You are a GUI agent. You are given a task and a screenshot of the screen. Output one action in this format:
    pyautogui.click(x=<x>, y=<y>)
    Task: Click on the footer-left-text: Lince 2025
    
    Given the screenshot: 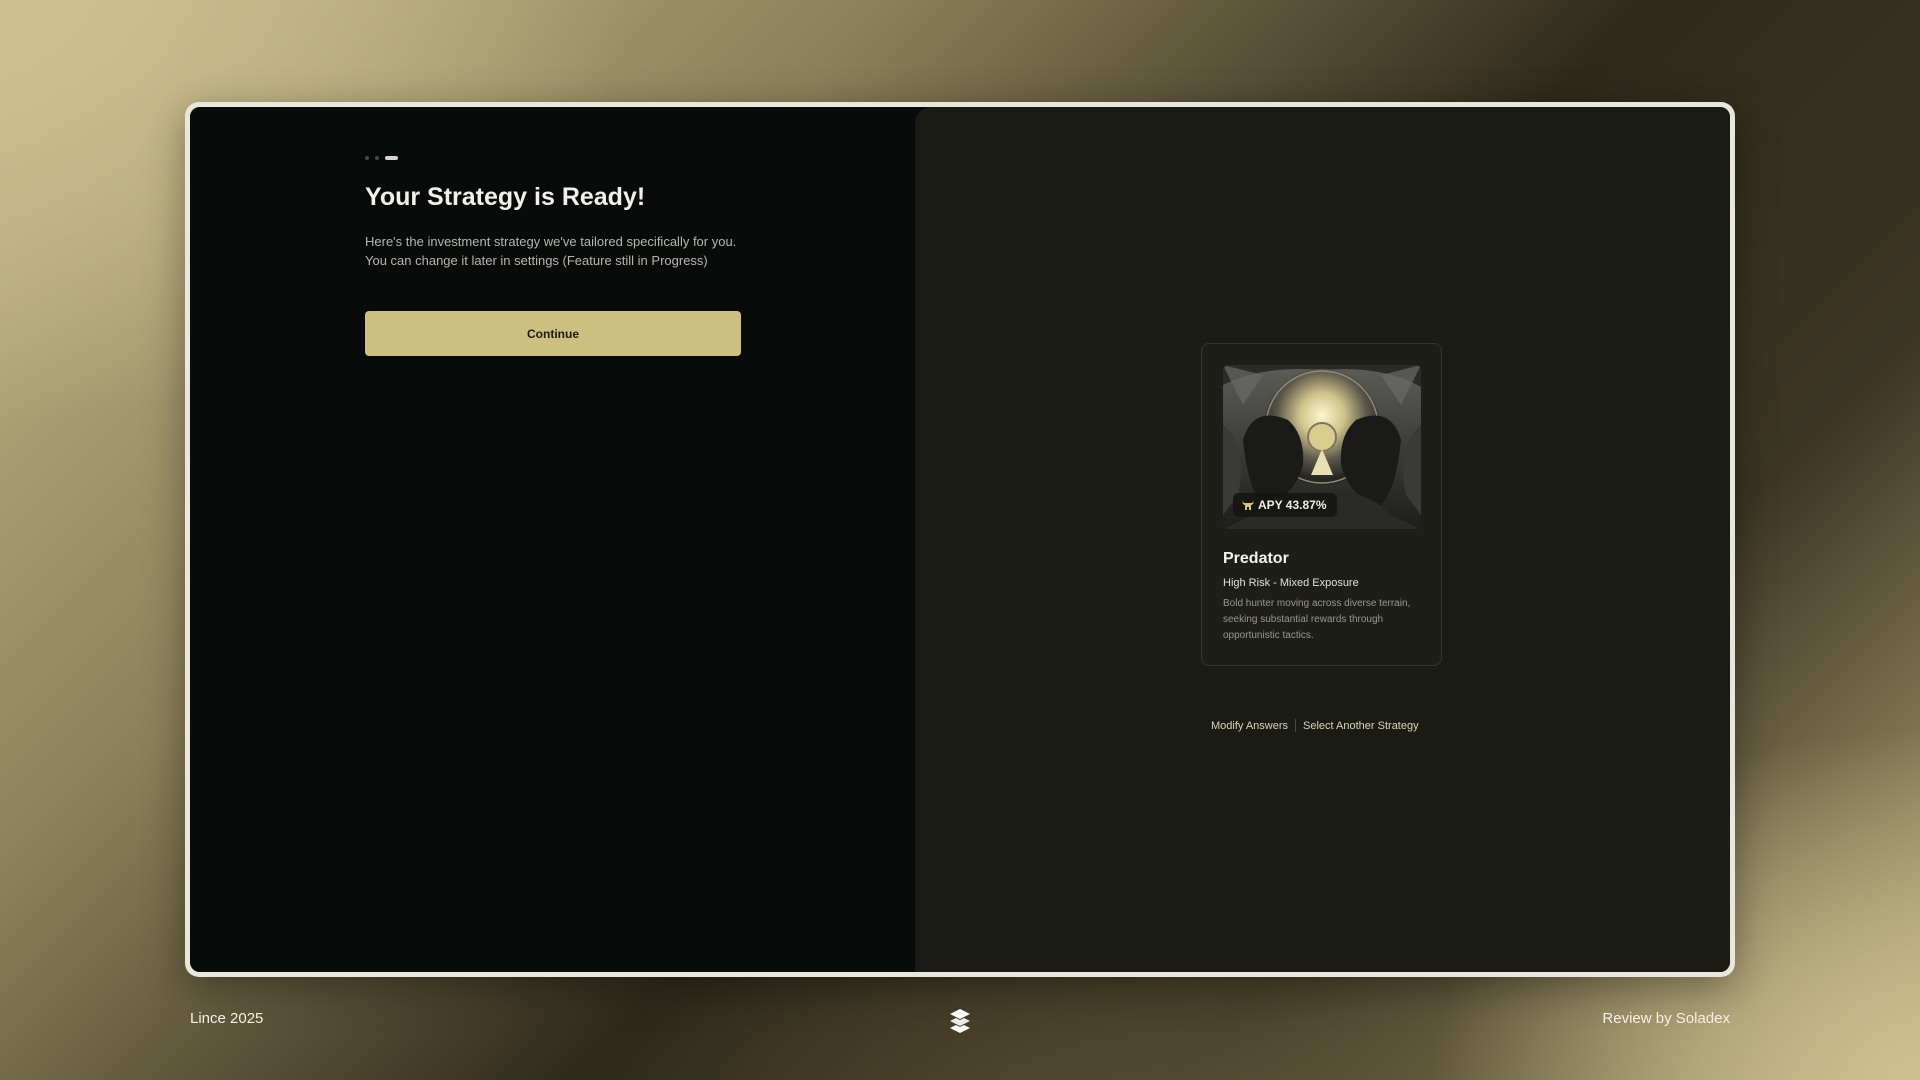 What is the action you would take?
    pyautogui.click(x=227, y=1018)
    